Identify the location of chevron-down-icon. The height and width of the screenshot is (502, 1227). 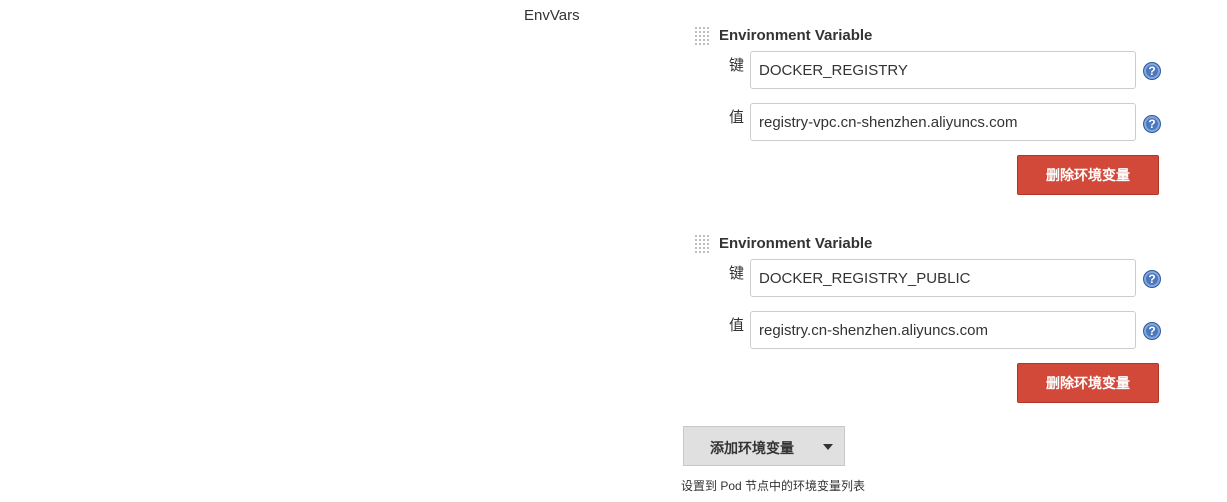
(828, 447).